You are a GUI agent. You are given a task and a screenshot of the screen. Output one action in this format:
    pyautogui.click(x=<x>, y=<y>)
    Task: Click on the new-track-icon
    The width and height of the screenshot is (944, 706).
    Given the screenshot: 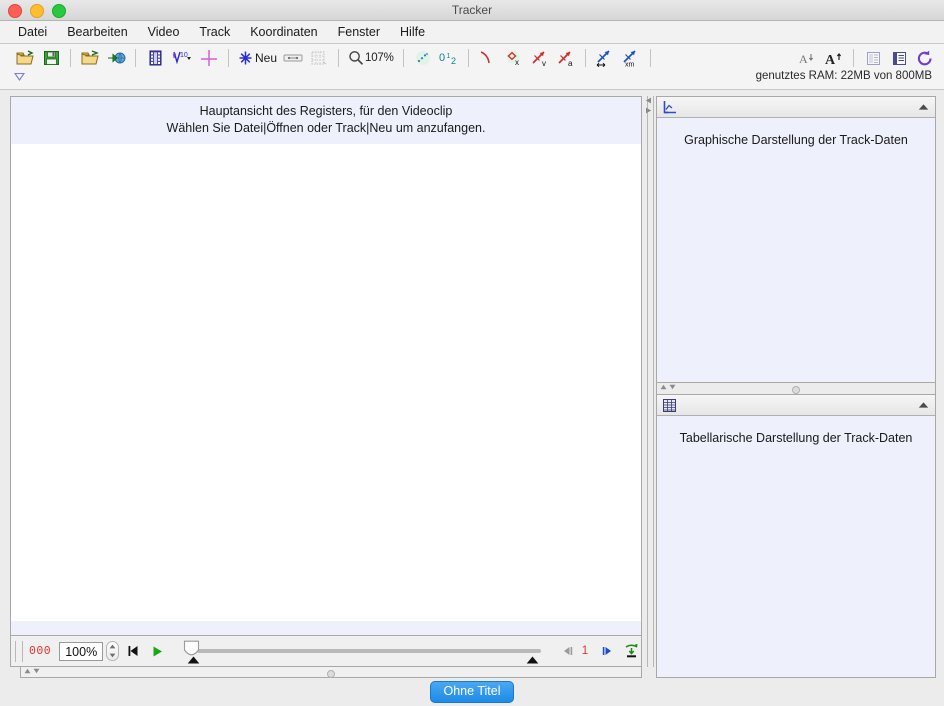 What is the action you would take?
    pyautogui.click(x=245, y=58)
    